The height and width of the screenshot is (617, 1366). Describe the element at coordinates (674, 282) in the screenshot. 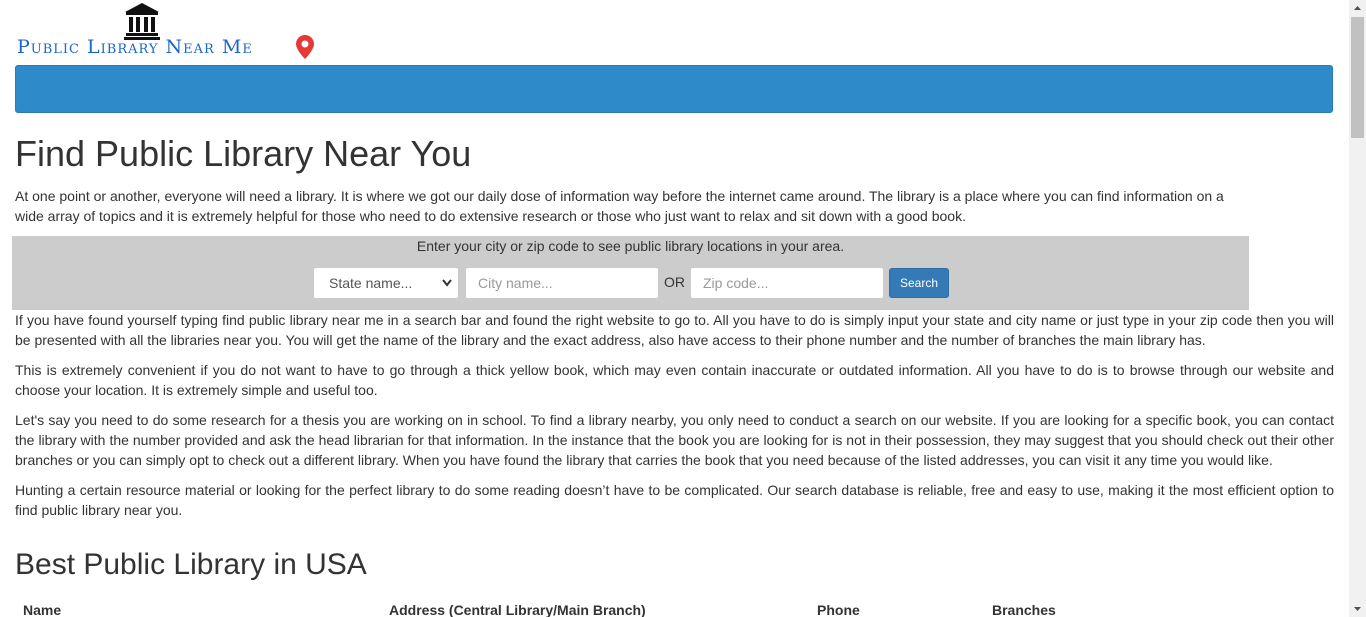

I see `or-label: OR` at that location.